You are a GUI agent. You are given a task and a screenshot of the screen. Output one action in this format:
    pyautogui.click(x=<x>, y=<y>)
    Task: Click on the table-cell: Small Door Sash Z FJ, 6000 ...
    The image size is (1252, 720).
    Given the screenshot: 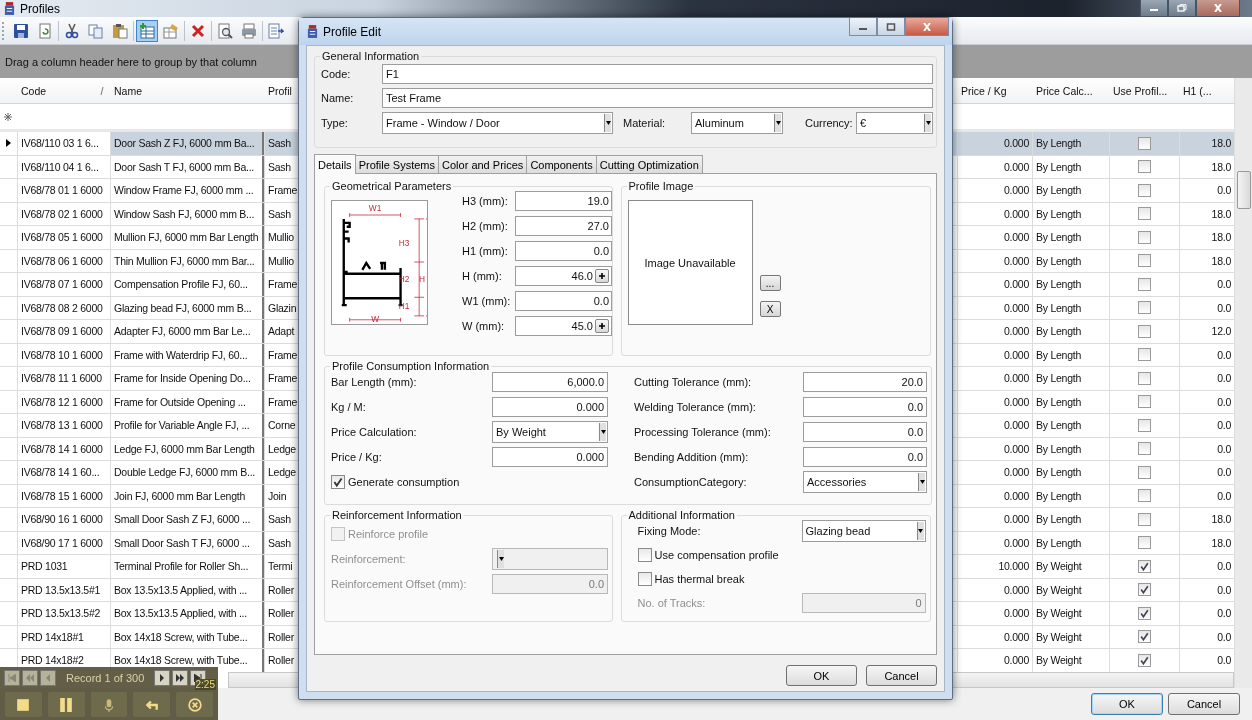 What is the action you would take?
    pyautogui.click(x=187, y=519)
    